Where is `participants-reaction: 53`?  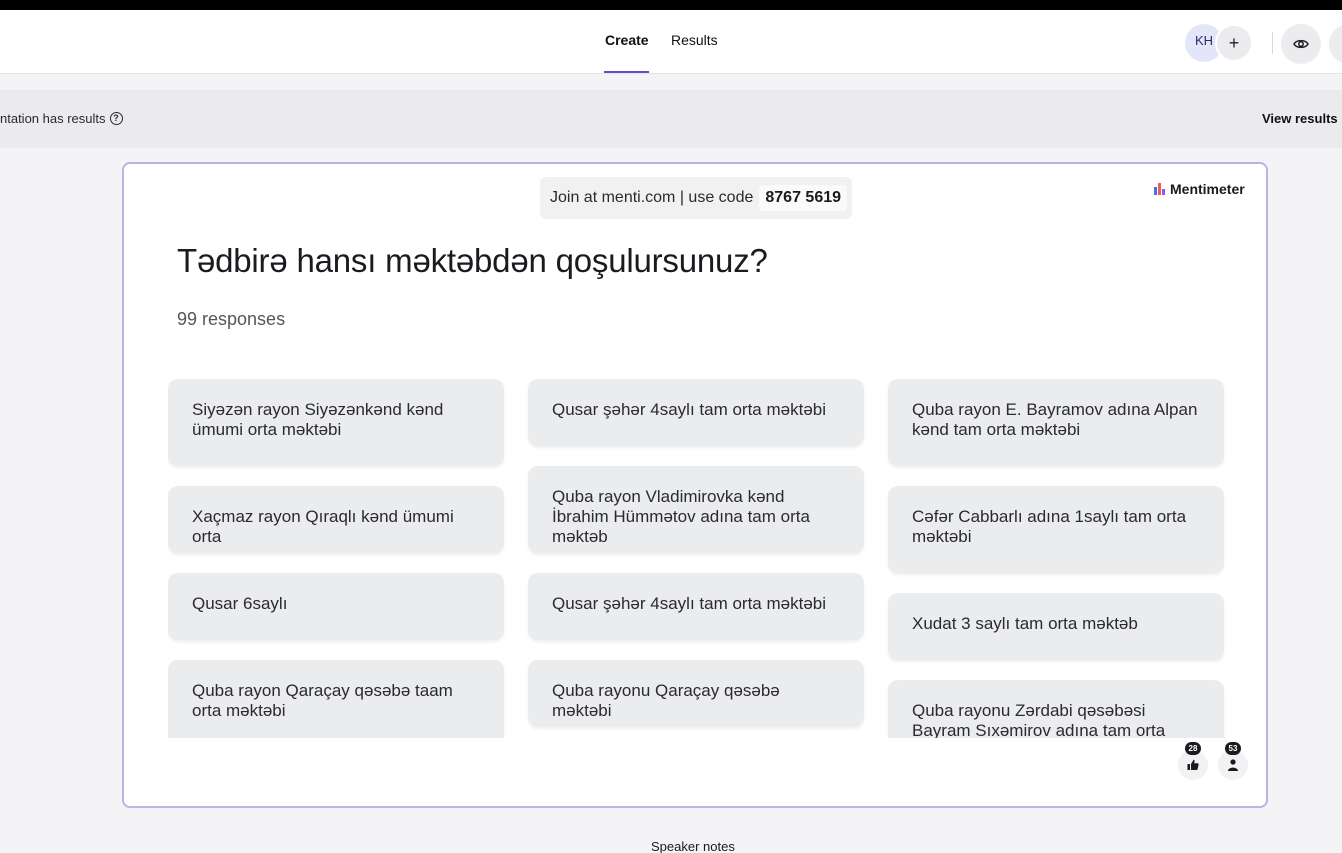 participants-reaction: 53 is located at coordinates (1233, 761).